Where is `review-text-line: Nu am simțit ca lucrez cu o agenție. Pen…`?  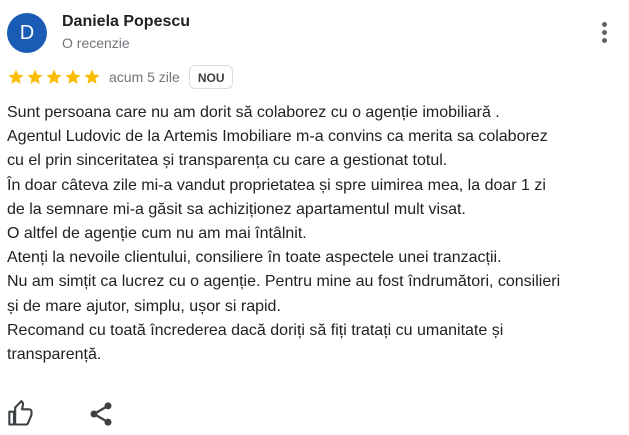
review-text-line: Nu am simțit ca lucrez cu o agenție. Pen… is located at coordinates (284, 282).